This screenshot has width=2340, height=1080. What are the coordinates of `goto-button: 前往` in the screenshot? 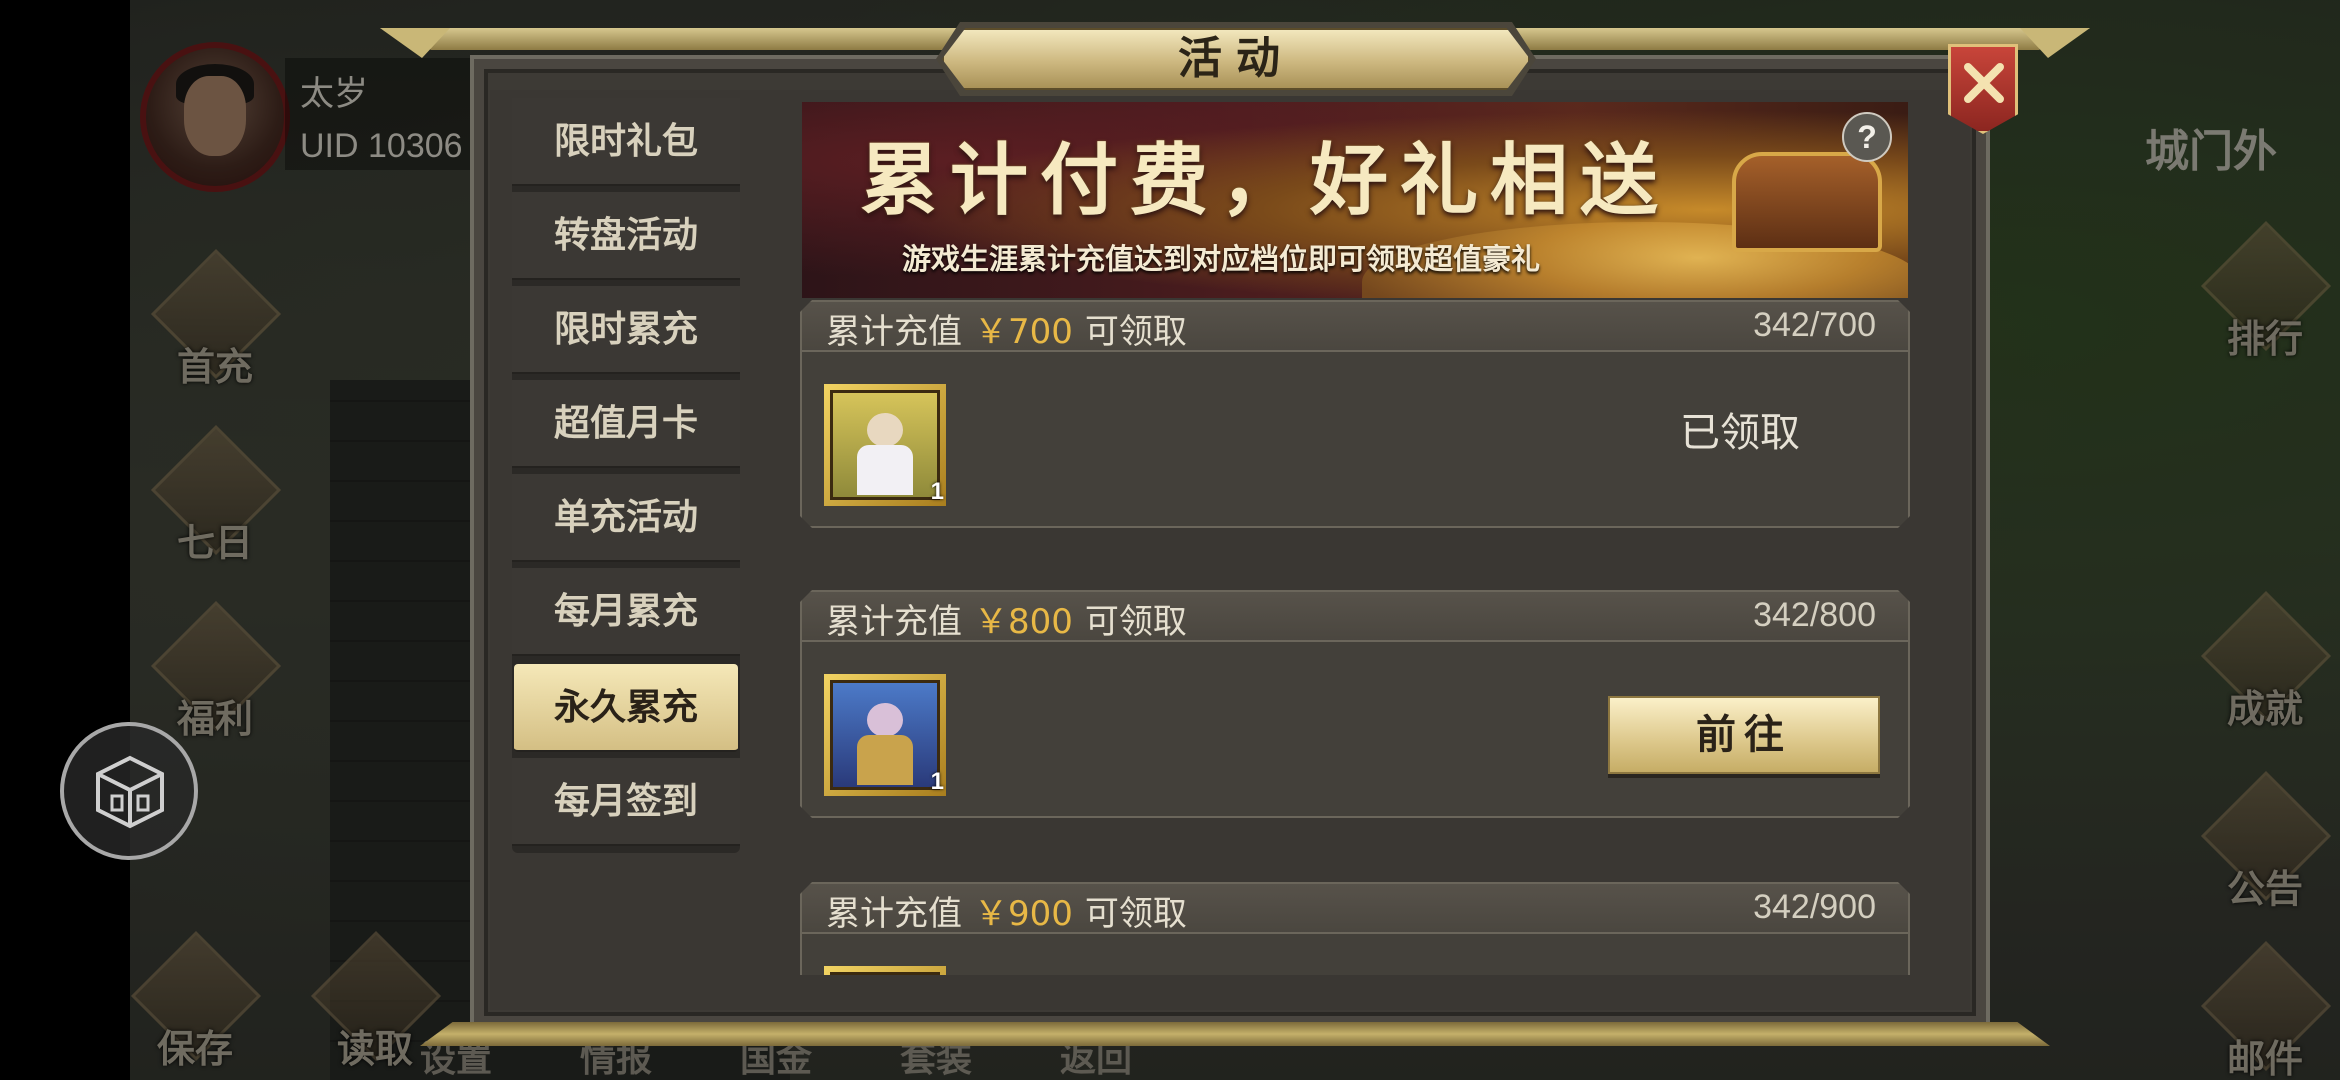 It's located at (1744, 735).